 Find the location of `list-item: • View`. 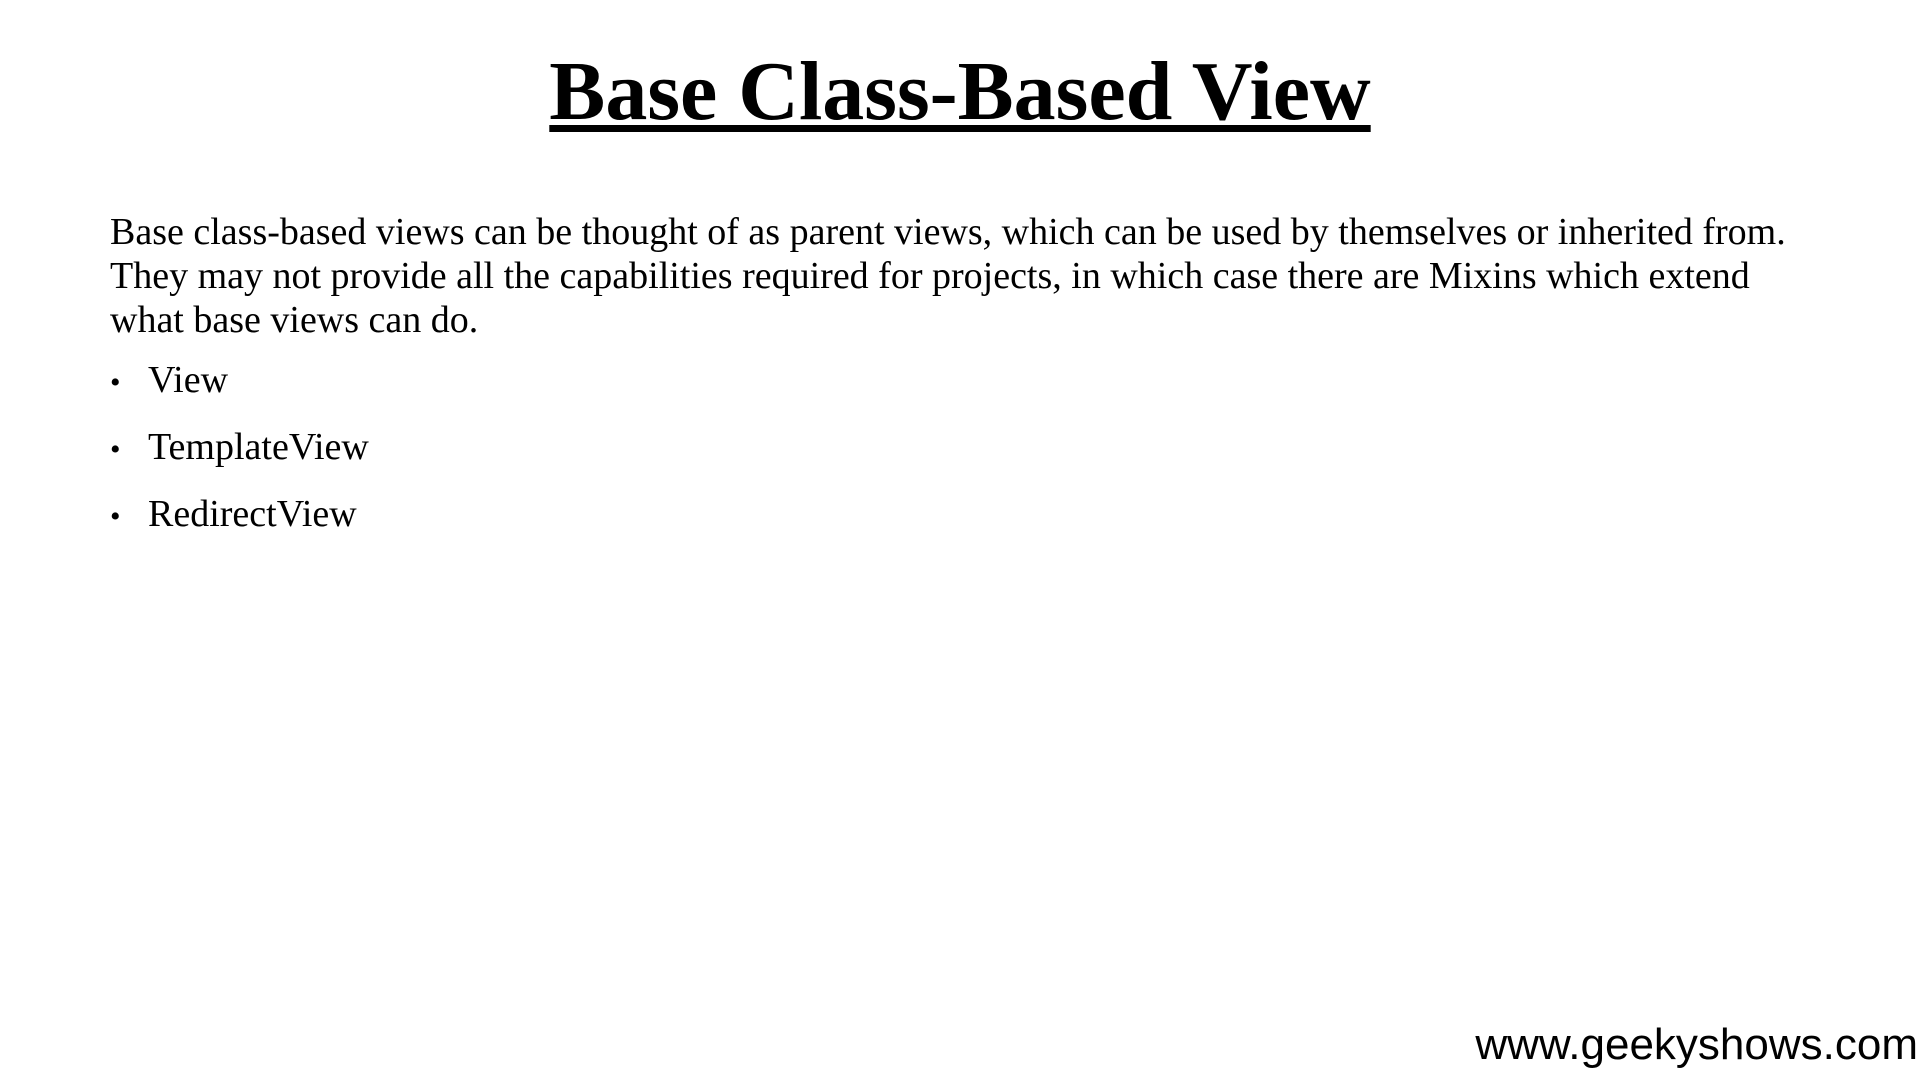

list-item: • View is located at coordinates (239, 381).